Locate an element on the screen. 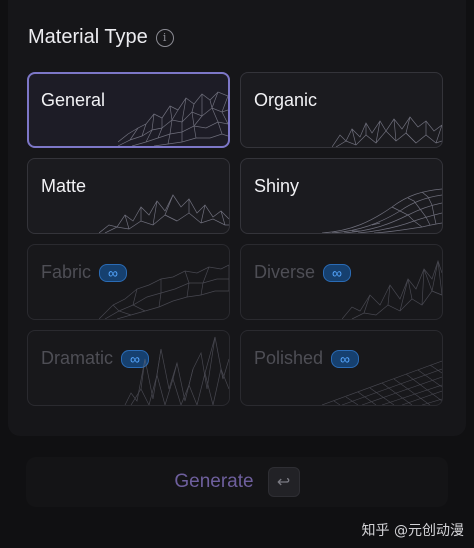 This screenshot has height=548, width=474. material-label: Matte is located at coordinates (64, 186).